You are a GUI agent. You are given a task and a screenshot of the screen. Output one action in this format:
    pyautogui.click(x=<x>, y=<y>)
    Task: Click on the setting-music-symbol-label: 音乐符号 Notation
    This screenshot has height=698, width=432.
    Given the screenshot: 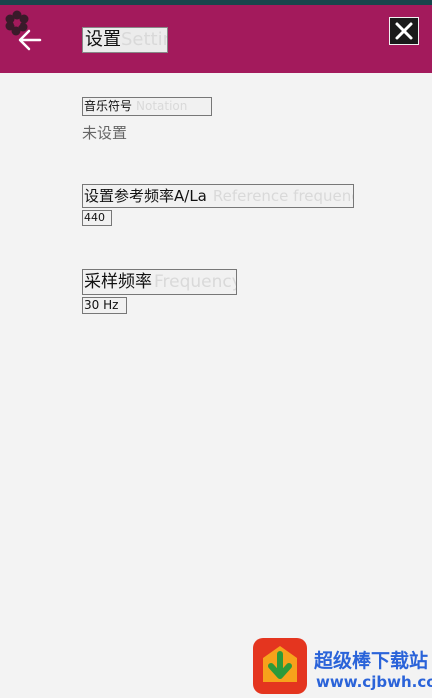 What is the action you would take?
    pyautogui.click(x=147, y=106)
    